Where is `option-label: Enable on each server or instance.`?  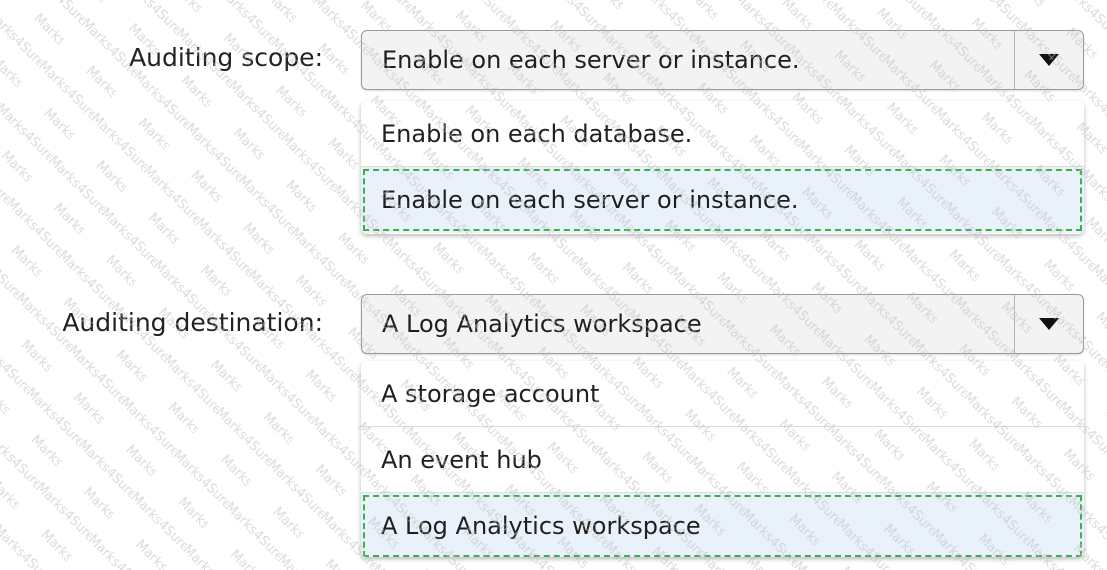 option-label: Enable on each server or instance. is located at coordinates (590, 200).